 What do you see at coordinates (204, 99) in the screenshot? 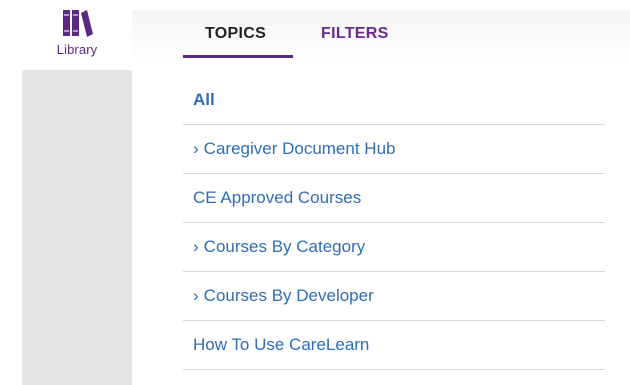
I see `topic-label: All` at bounding box center [204, 99].